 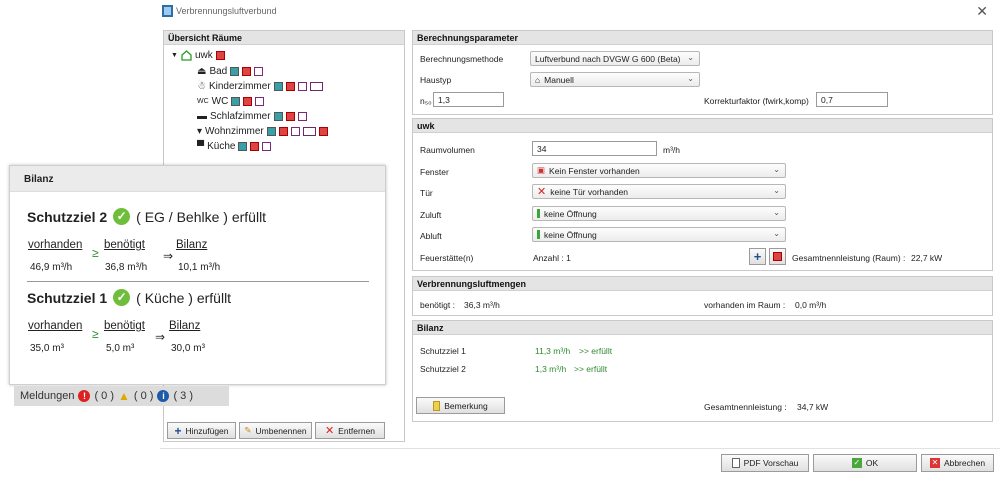 I want to click on tree-root: ▼ uwk, so click(x=198, y=55).